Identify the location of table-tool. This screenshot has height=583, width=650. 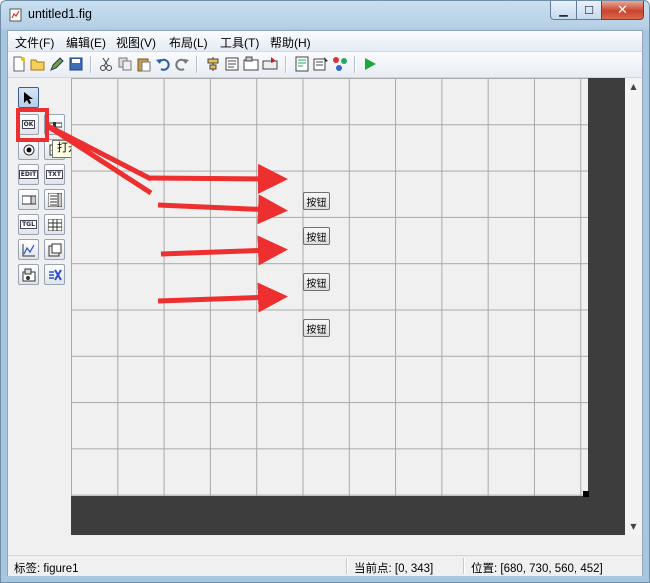
(54, 224).